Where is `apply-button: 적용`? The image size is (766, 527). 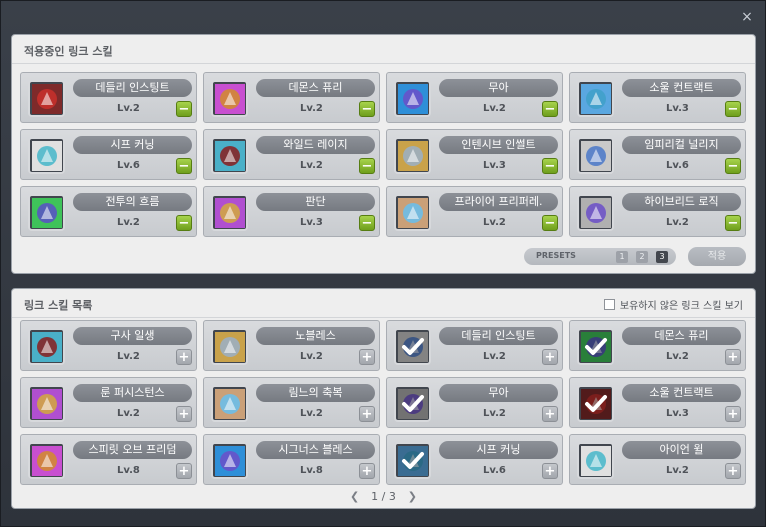
apply-button: 적용 is located at coordinates (717, 256).